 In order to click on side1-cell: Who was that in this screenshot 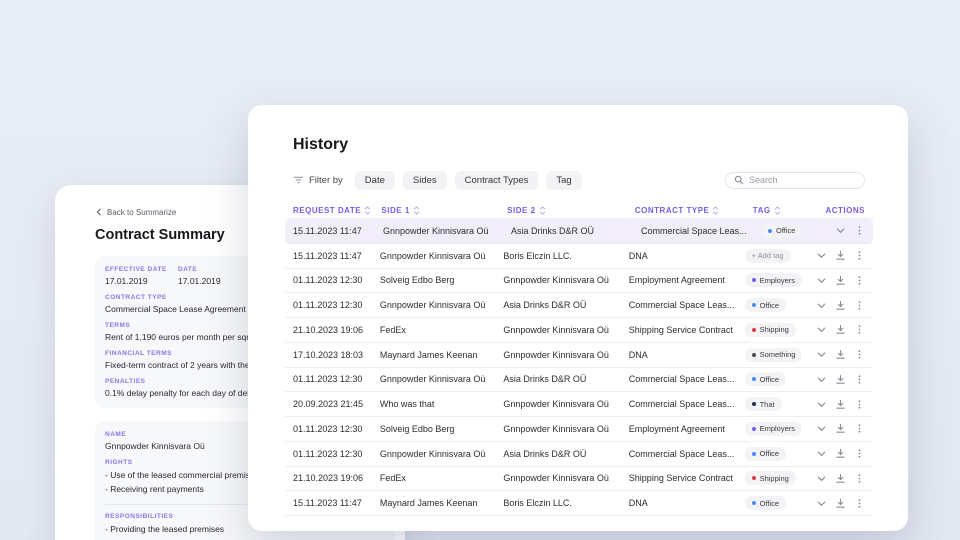, I will do `click(407, 404)`.